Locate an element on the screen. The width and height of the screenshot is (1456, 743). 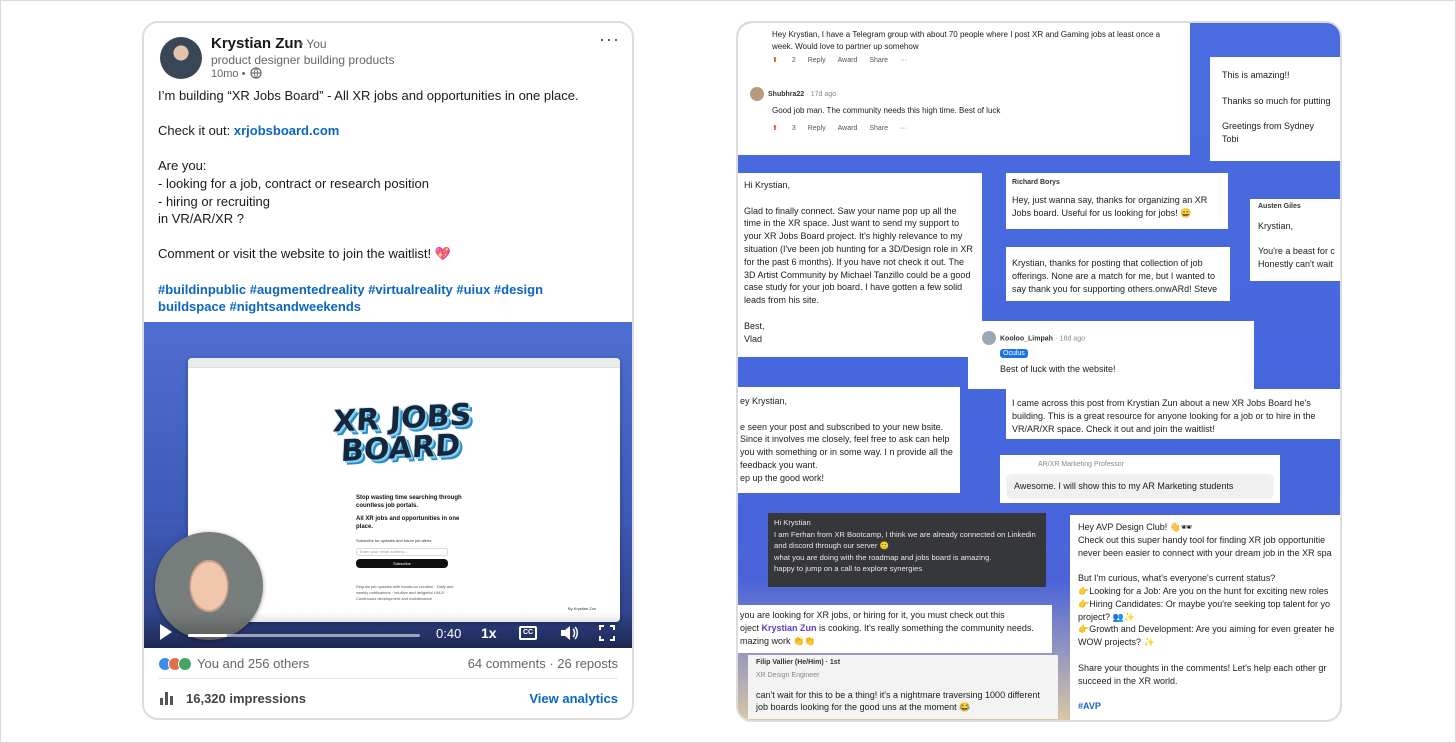
post-timestamp: 10mo • is located at coordinates (228, 74).